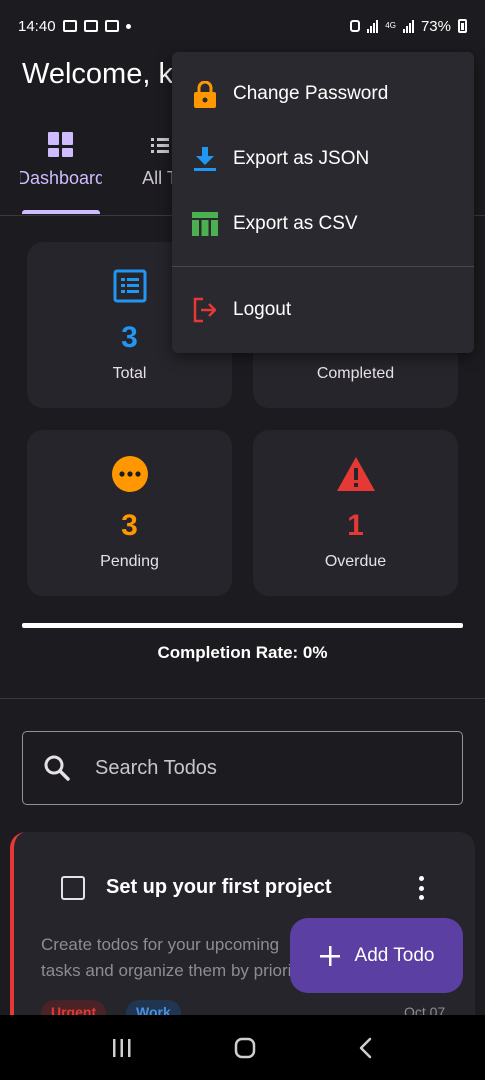 Image resolution: width=485 pixels, height=1080 pixels. Describe the element at coordinates (323, 266) in the screenshot. I see `menu-divider` at that location.